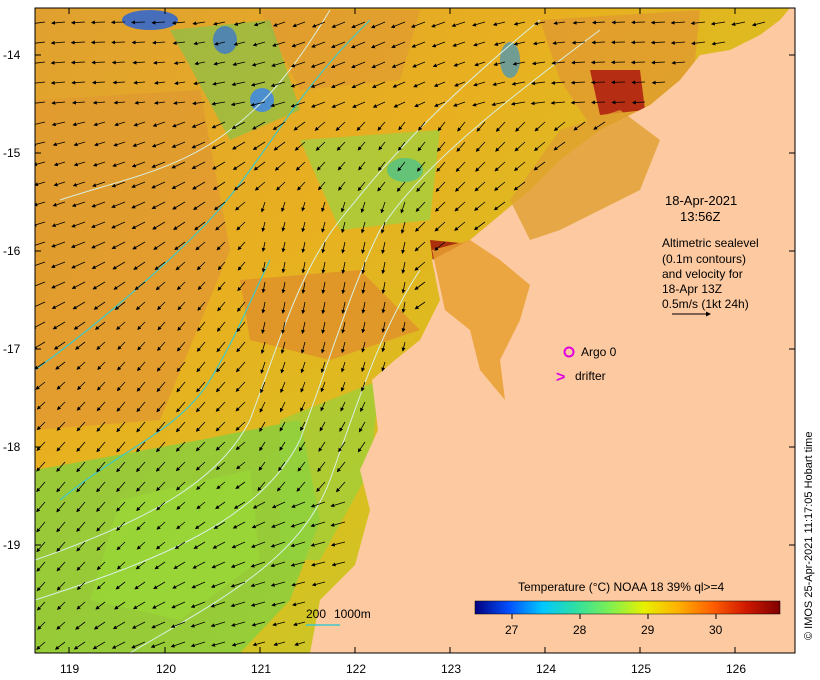  I want to click on lon-label-122: 122, so click(356, 669).